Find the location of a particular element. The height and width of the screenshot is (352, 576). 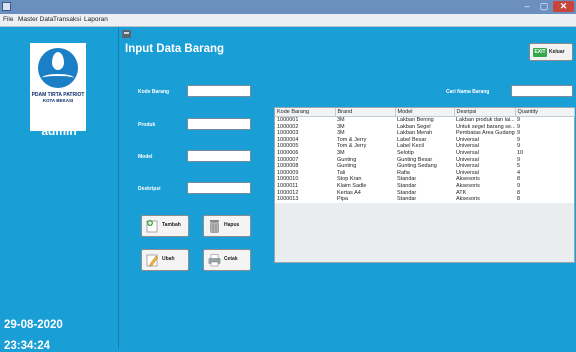

column-header-model: Model is located at coordinates (425, 112).